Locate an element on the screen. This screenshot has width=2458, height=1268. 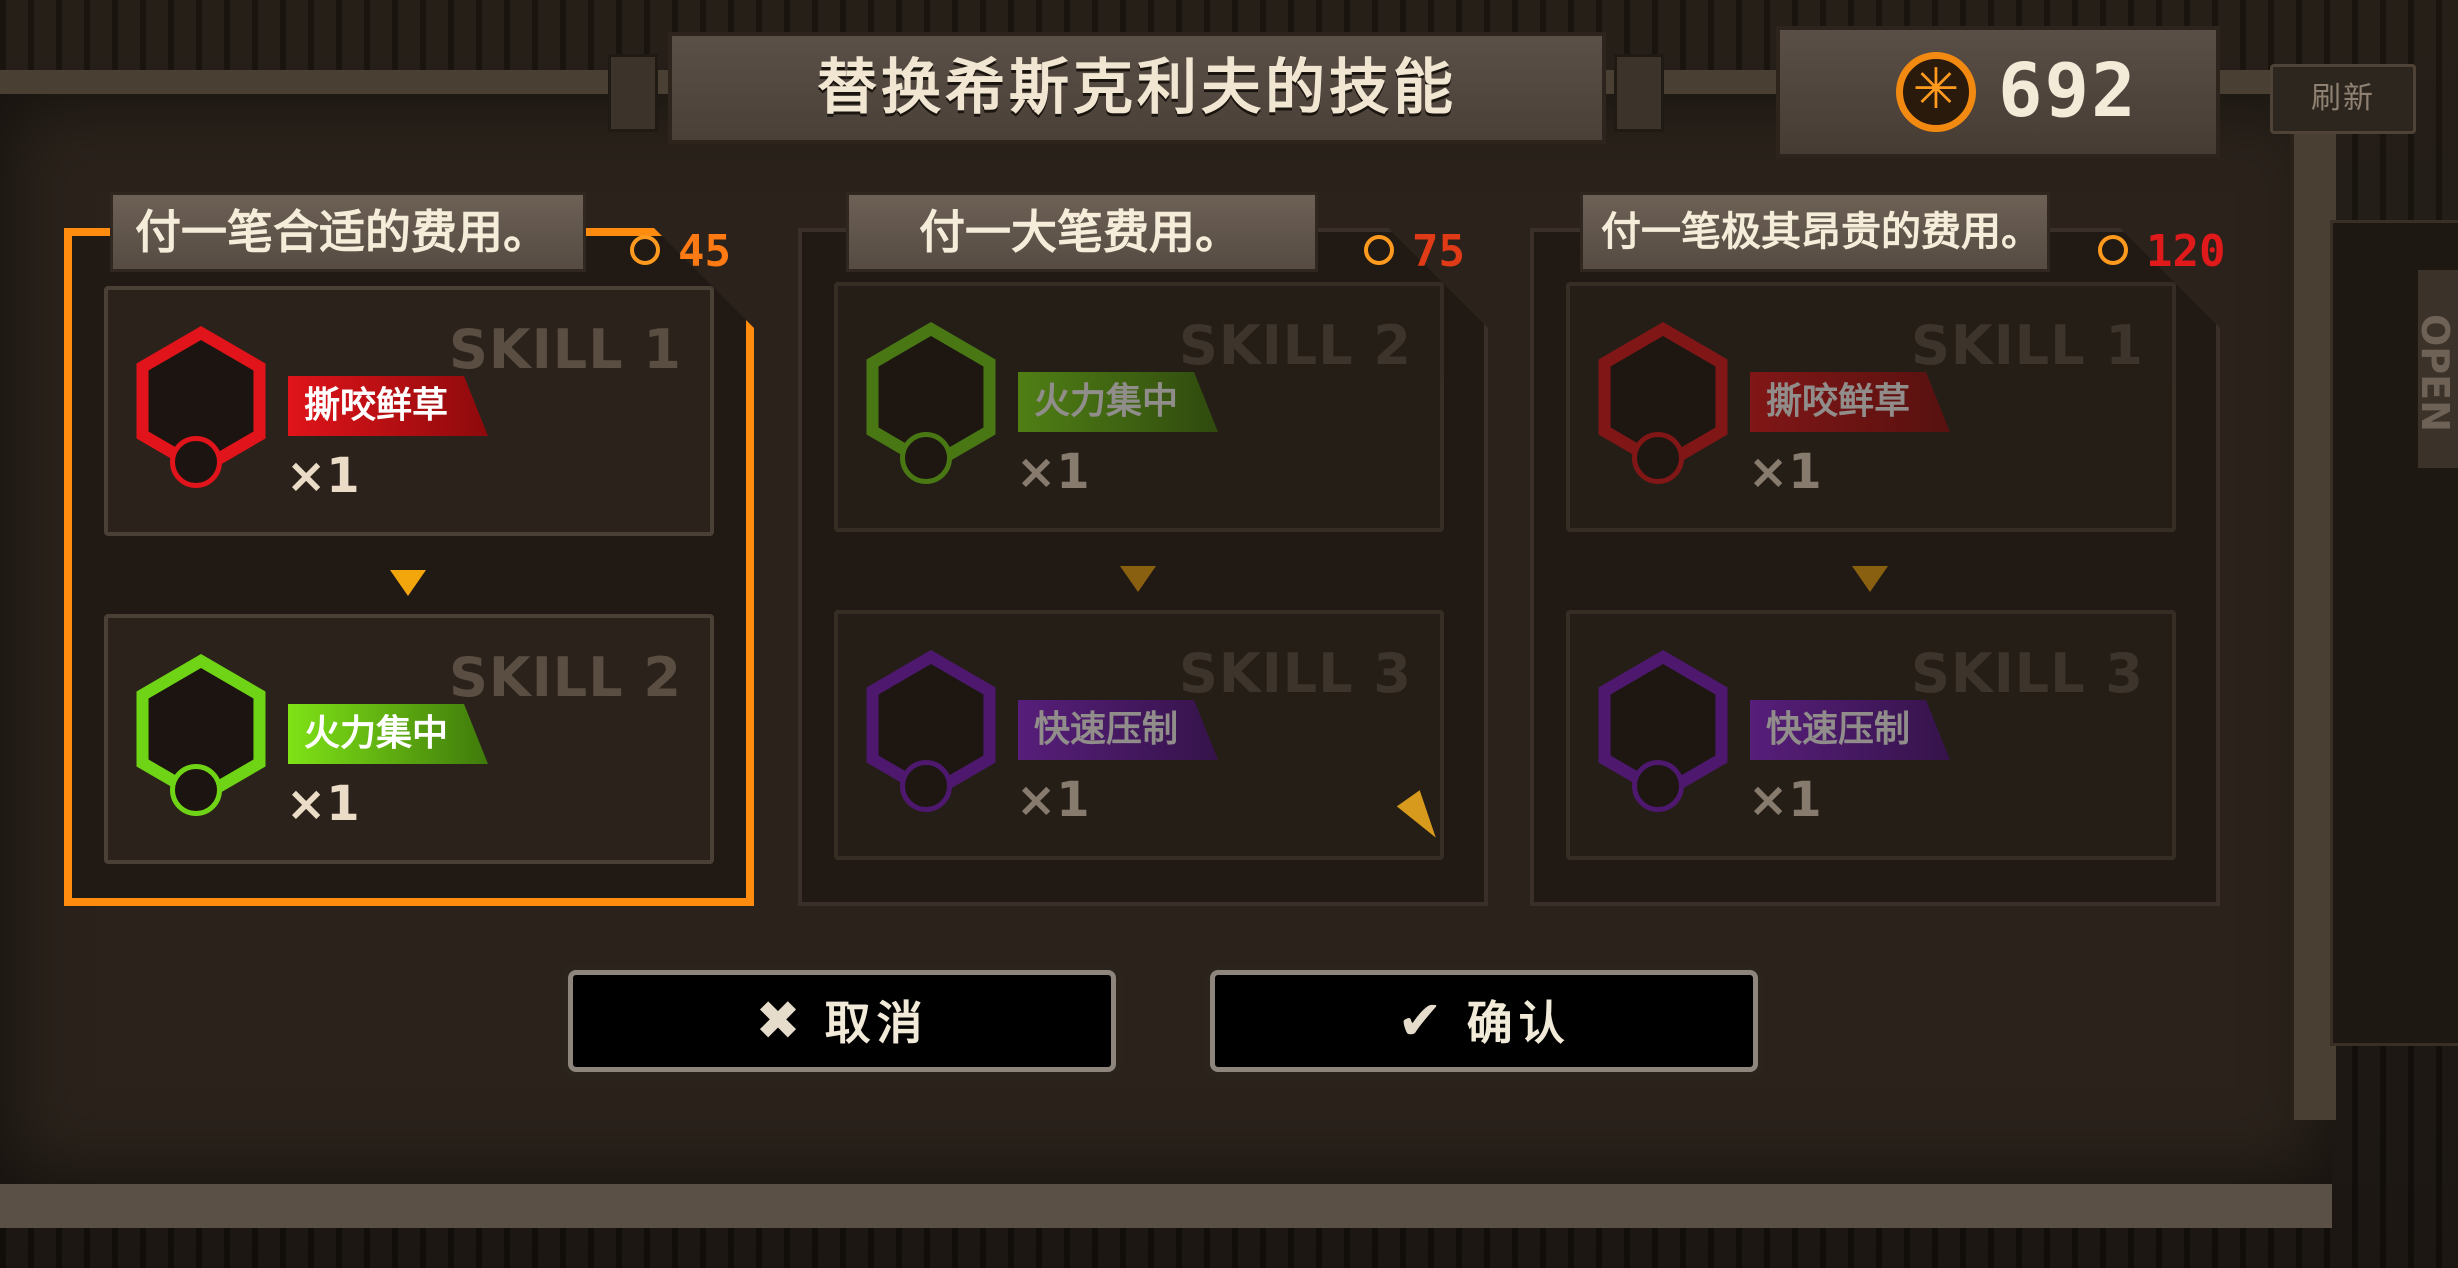
from-skill-box: SKILL 2 火力集中 ×1 is located at coordinates (1139, 407).